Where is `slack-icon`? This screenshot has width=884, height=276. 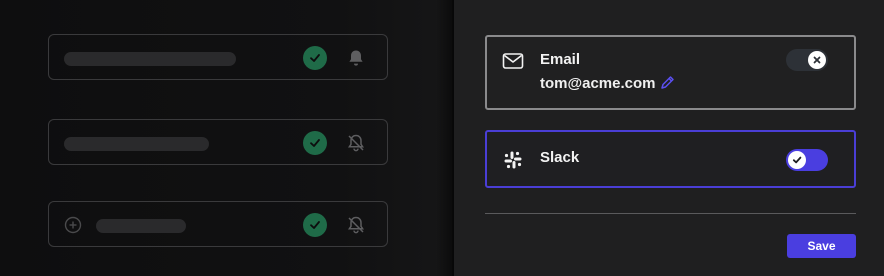 slack-icon is located at coordinates (513, 160).